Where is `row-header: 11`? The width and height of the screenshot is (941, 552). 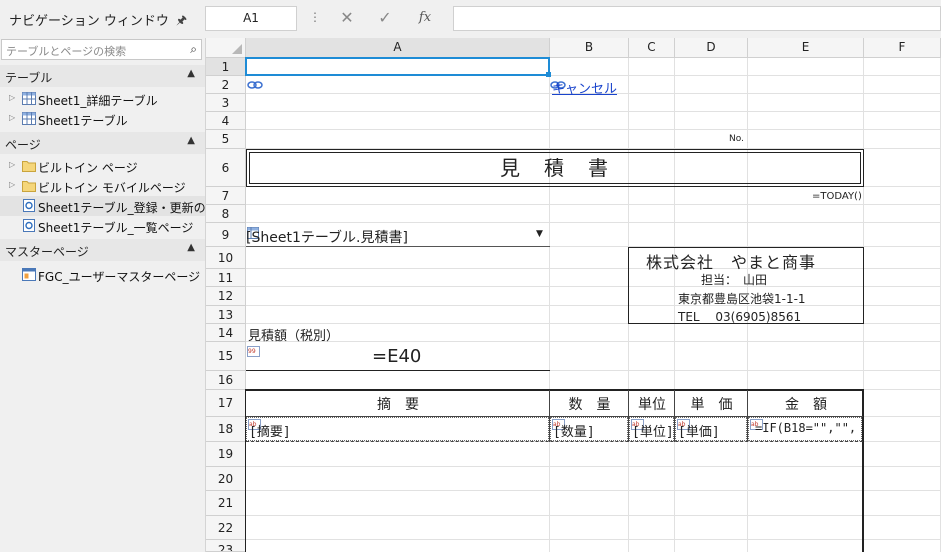 row-header: 11 is located at coordinates (226, 278).